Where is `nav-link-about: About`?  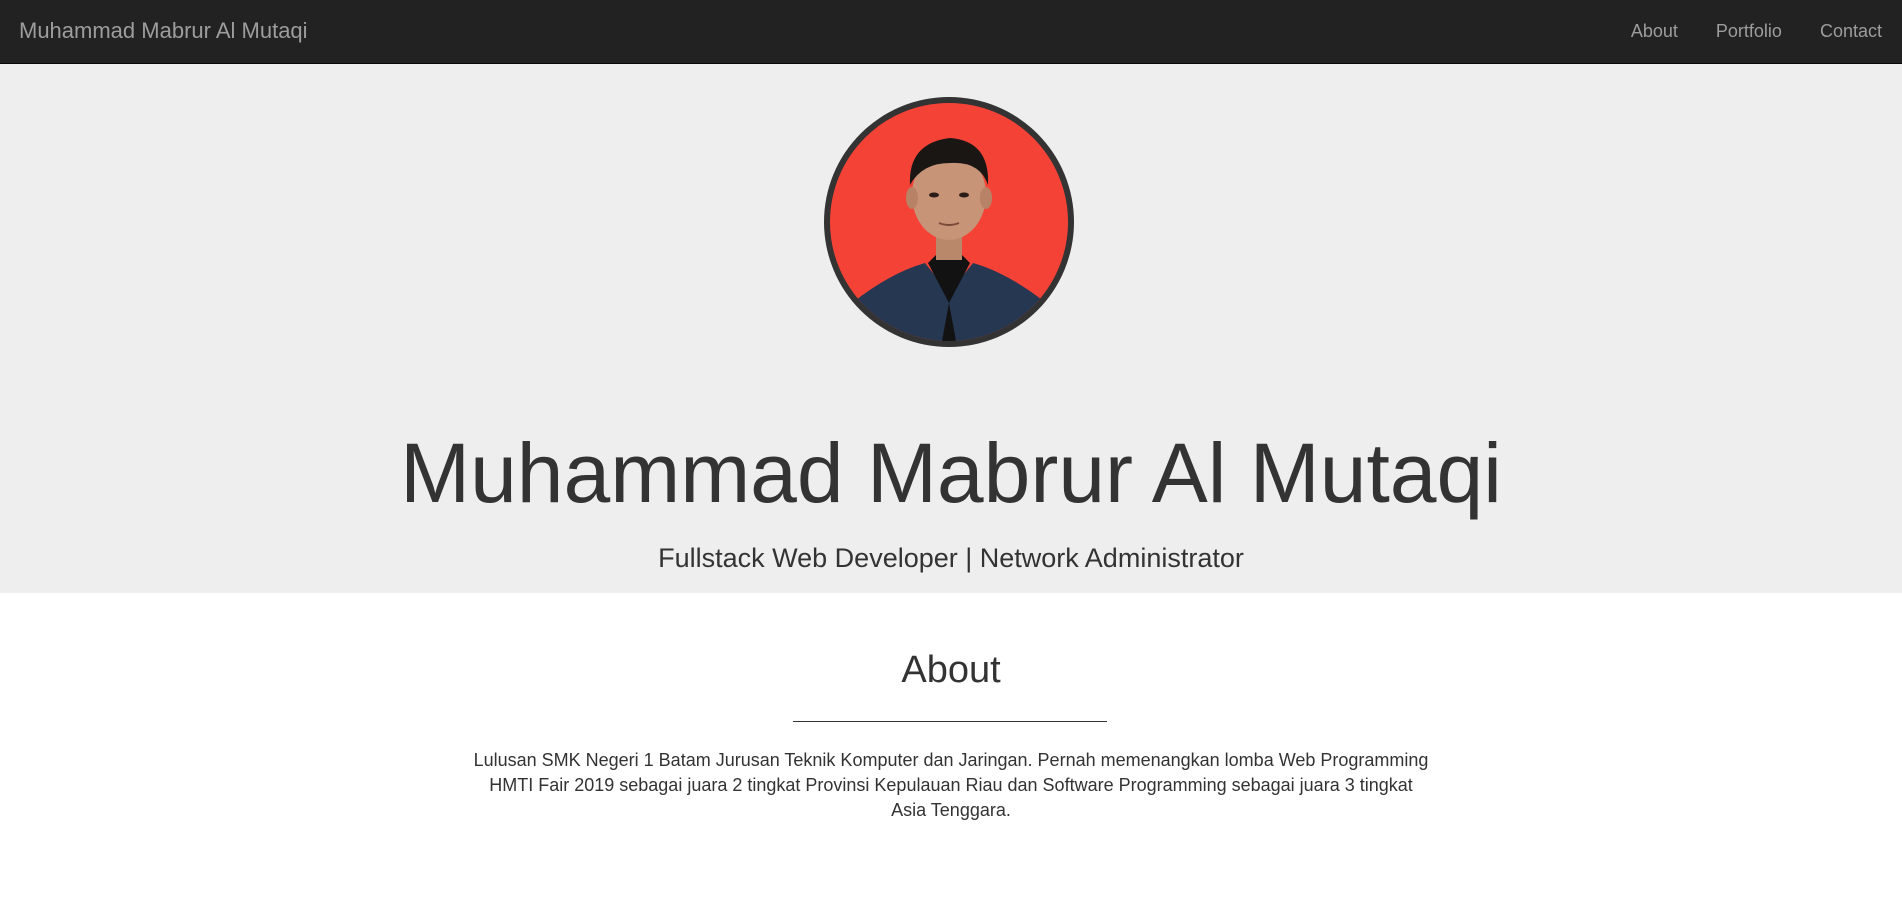
nav-link-about: About is located at coordinates (1654, 31).